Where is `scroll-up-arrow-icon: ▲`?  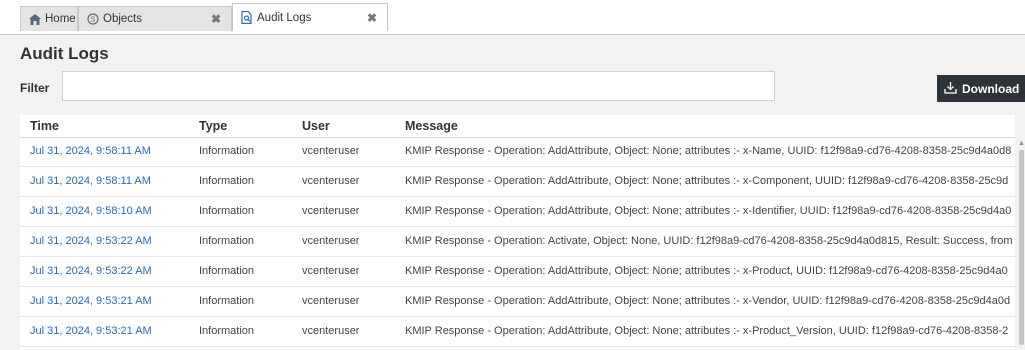
scroll-up-arrow-icon: ▲ is located at coordinates (1021, 144).